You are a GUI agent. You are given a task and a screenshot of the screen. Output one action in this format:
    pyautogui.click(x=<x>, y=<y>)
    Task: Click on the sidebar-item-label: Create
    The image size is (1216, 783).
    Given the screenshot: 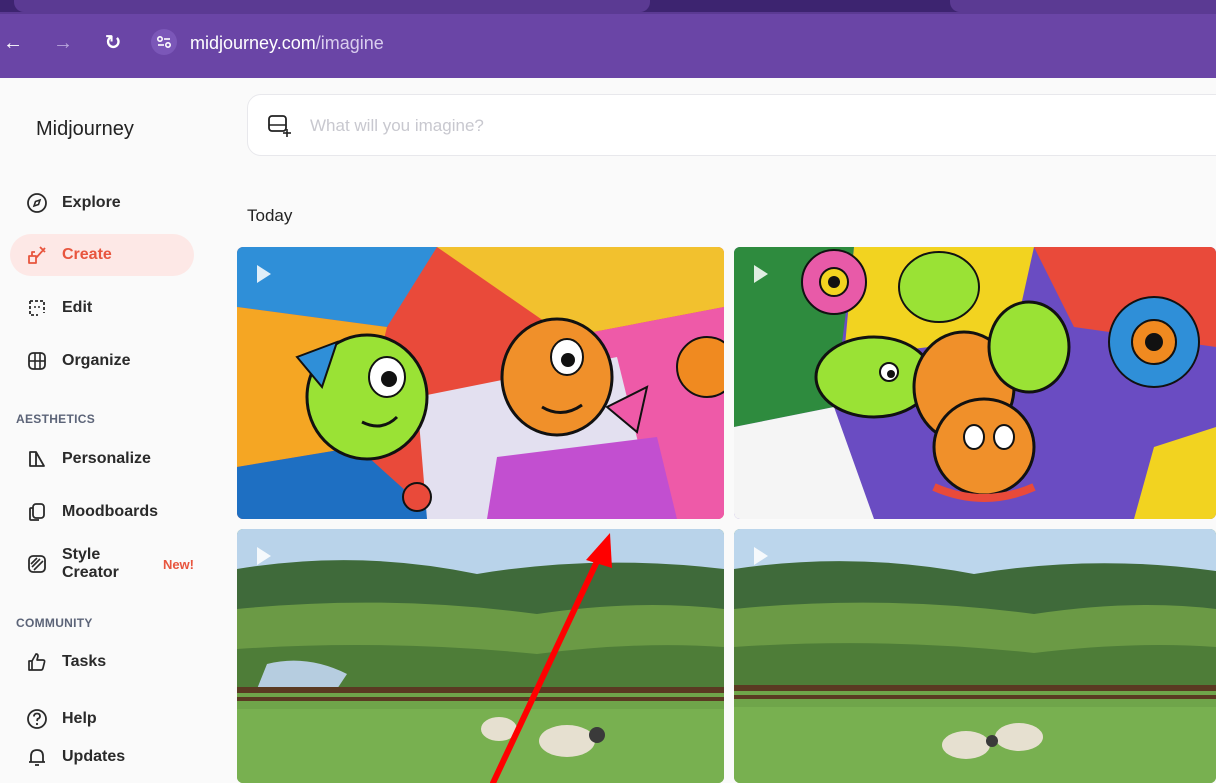 What is the action you would take?
    pyautogui.click(x=87, y=254)
    